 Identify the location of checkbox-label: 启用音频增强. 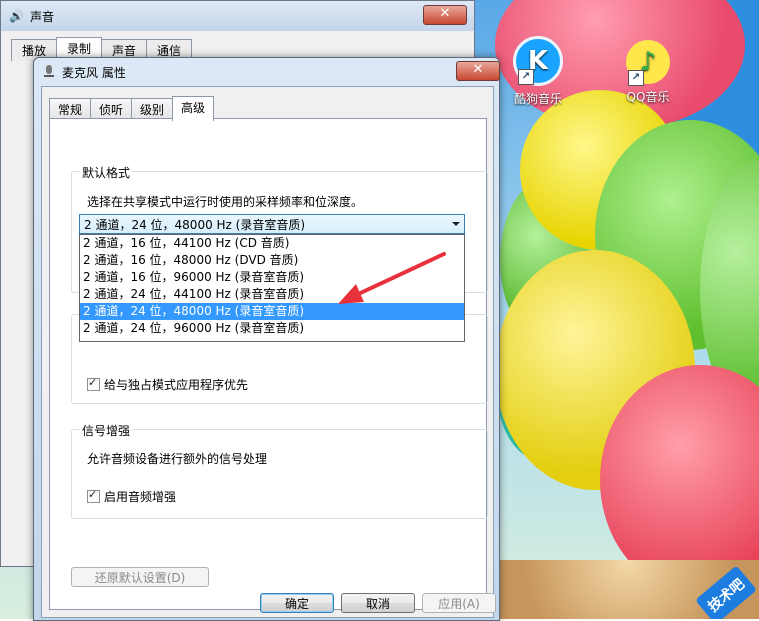
(140, 497).